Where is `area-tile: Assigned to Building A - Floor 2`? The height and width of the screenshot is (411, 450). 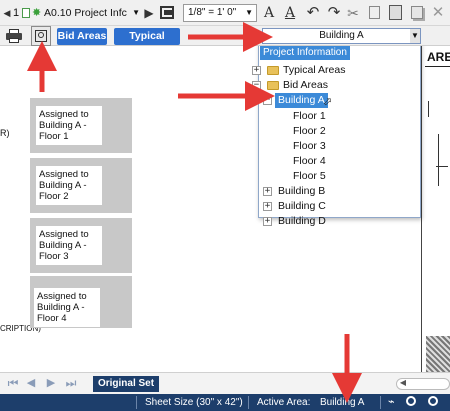
area-tile: Assigned to Building A - Floor 2 is located at coordinates (81, 185).